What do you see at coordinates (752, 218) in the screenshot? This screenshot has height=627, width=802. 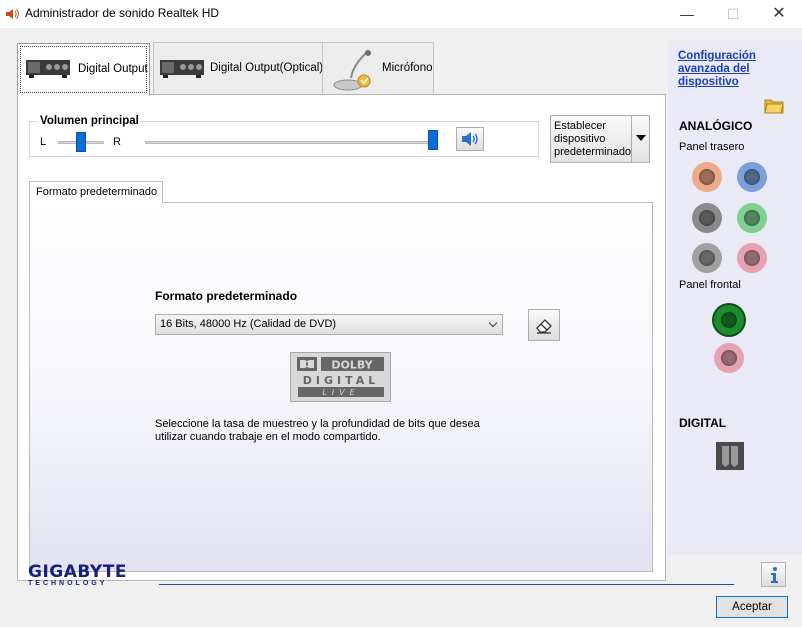 I see `rear-jack-green` at bounding box center [752, 218].